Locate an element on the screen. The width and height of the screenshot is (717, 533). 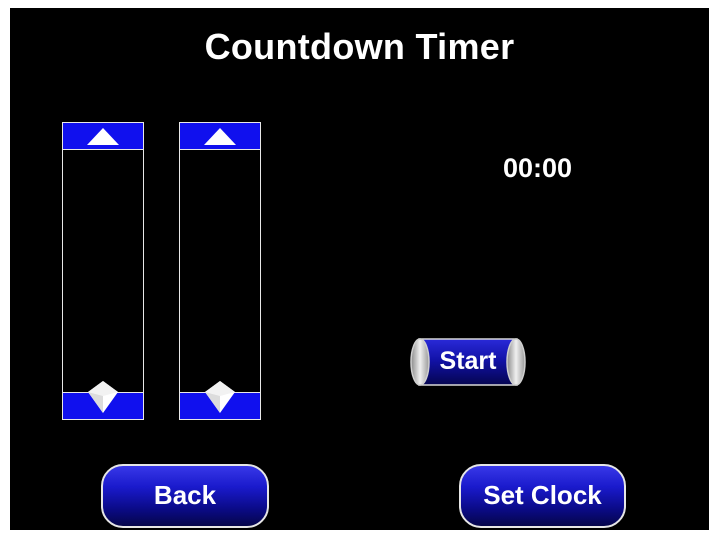
back-button: Back is located at coordinates (185, 496).